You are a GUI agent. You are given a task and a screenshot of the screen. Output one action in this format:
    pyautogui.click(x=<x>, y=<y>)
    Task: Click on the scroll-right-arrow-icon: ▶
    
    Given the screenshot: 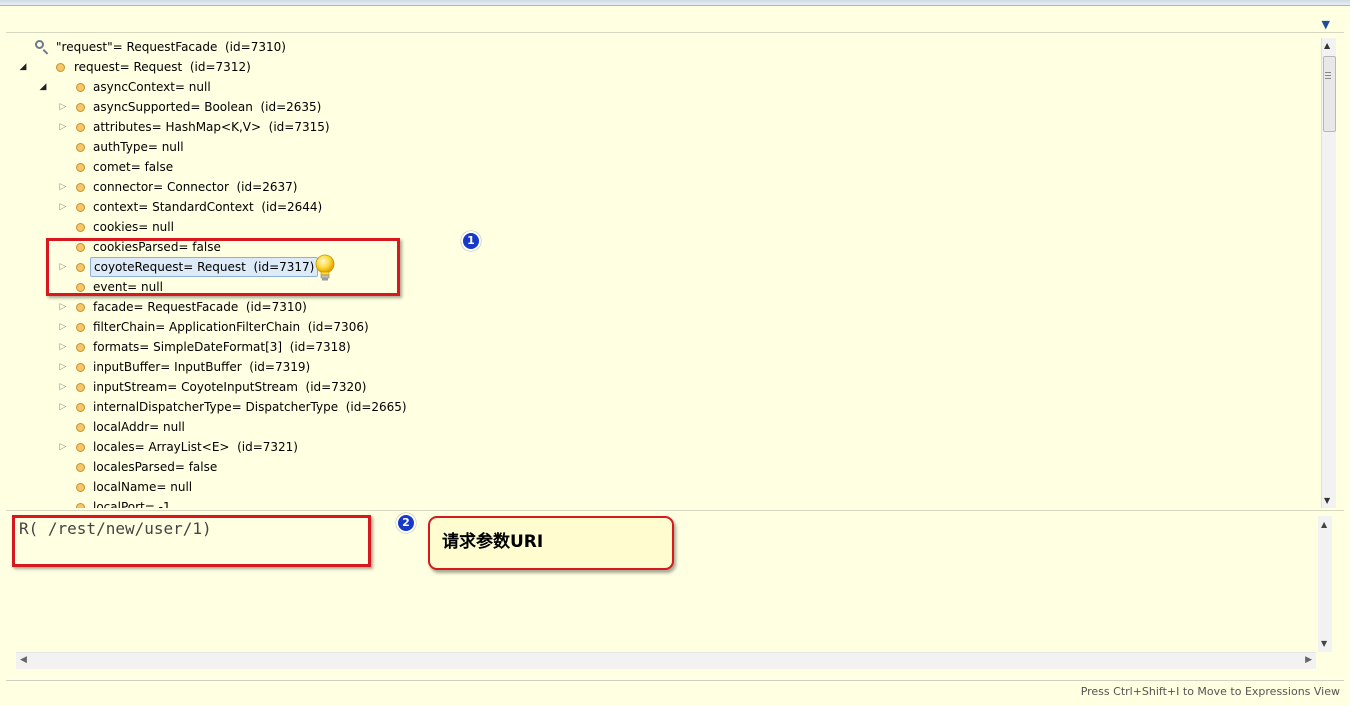 What is the action you would take?
    pyautogui.click(x=1308, y=660)
    